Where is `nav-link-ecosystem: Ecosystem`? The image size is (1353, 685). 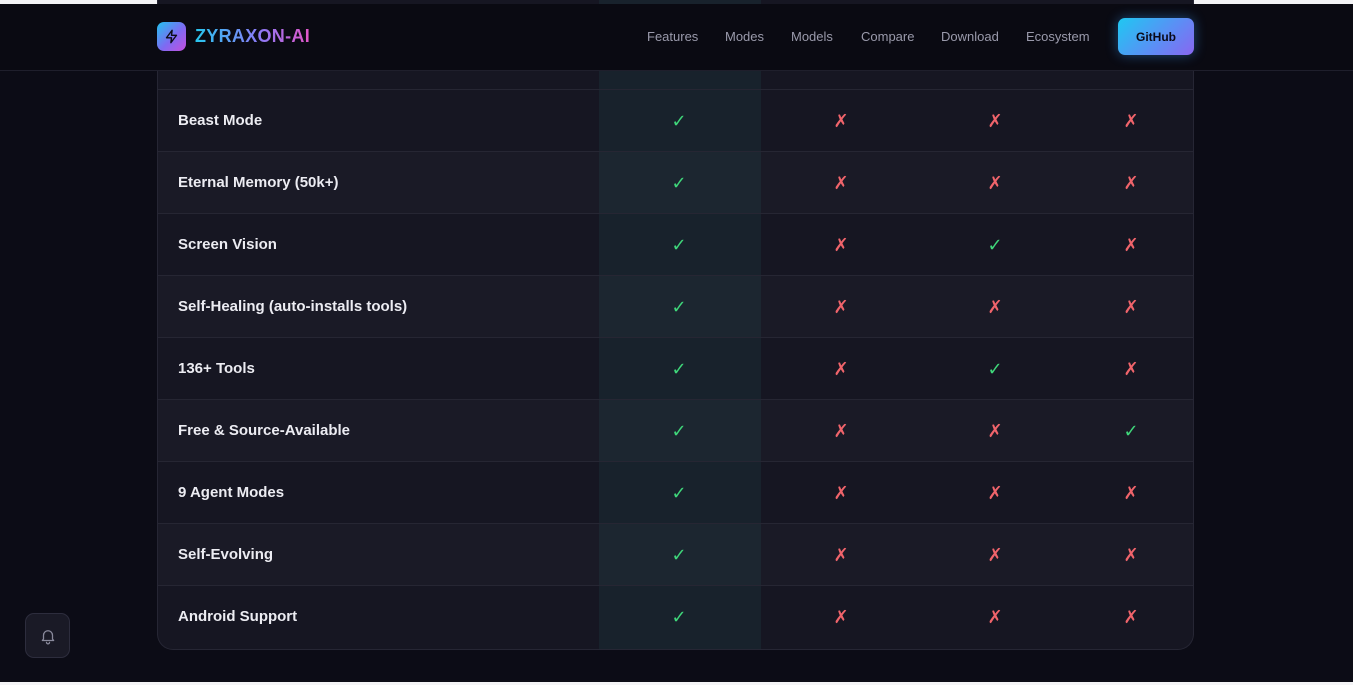
nav-link-ecosystem: Ecosystem is located at coordinates (1058, 36).